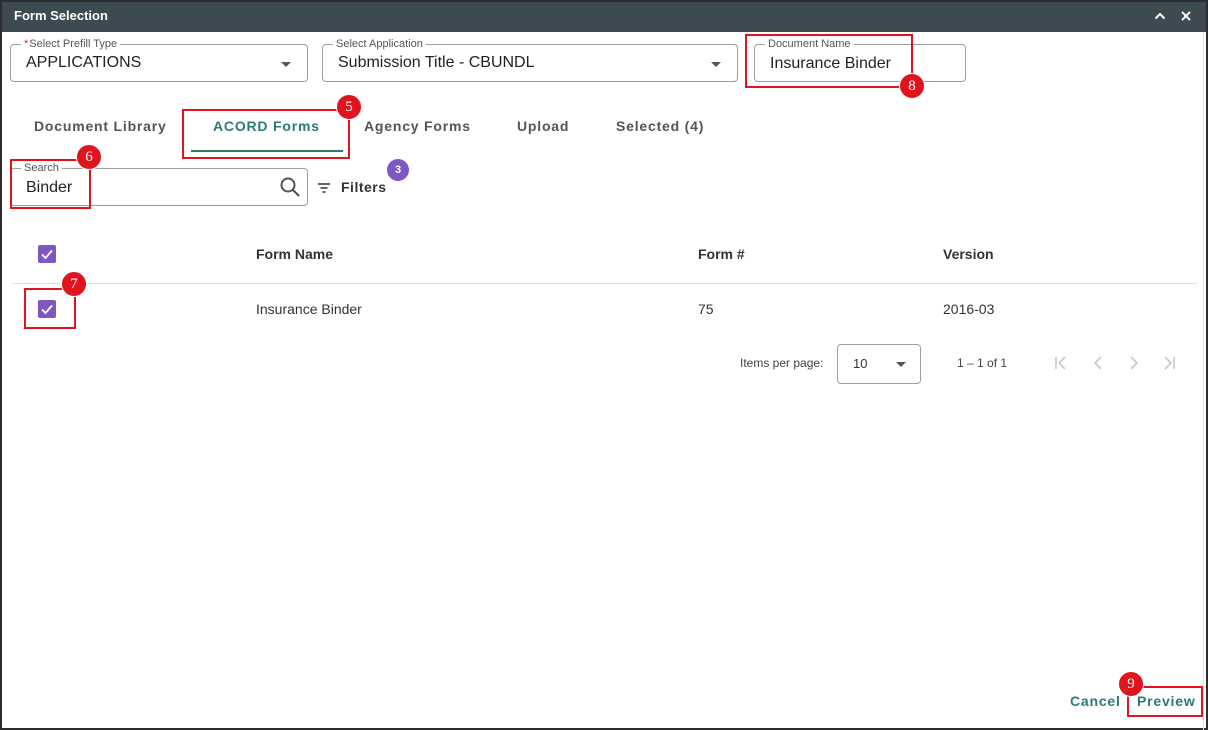  What do you see at coordinates (660, 126) in the screenshot?
I see `tab-selected: Selected (4)` at bounding box center [660, 126].